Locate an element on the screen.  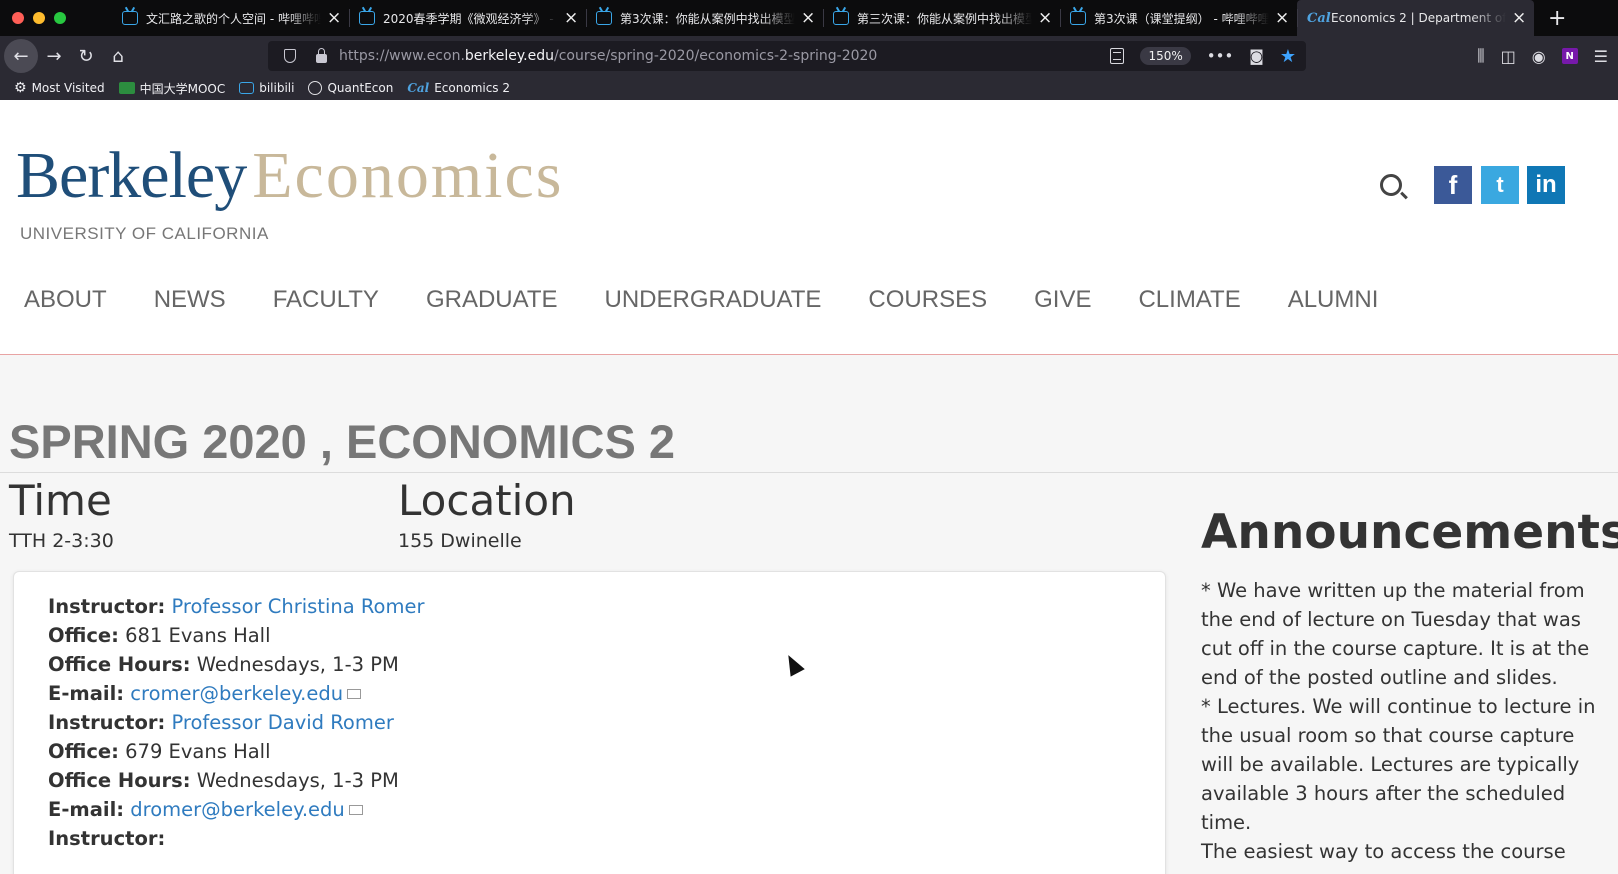
close-window-button is located at coordinates (18, 18).